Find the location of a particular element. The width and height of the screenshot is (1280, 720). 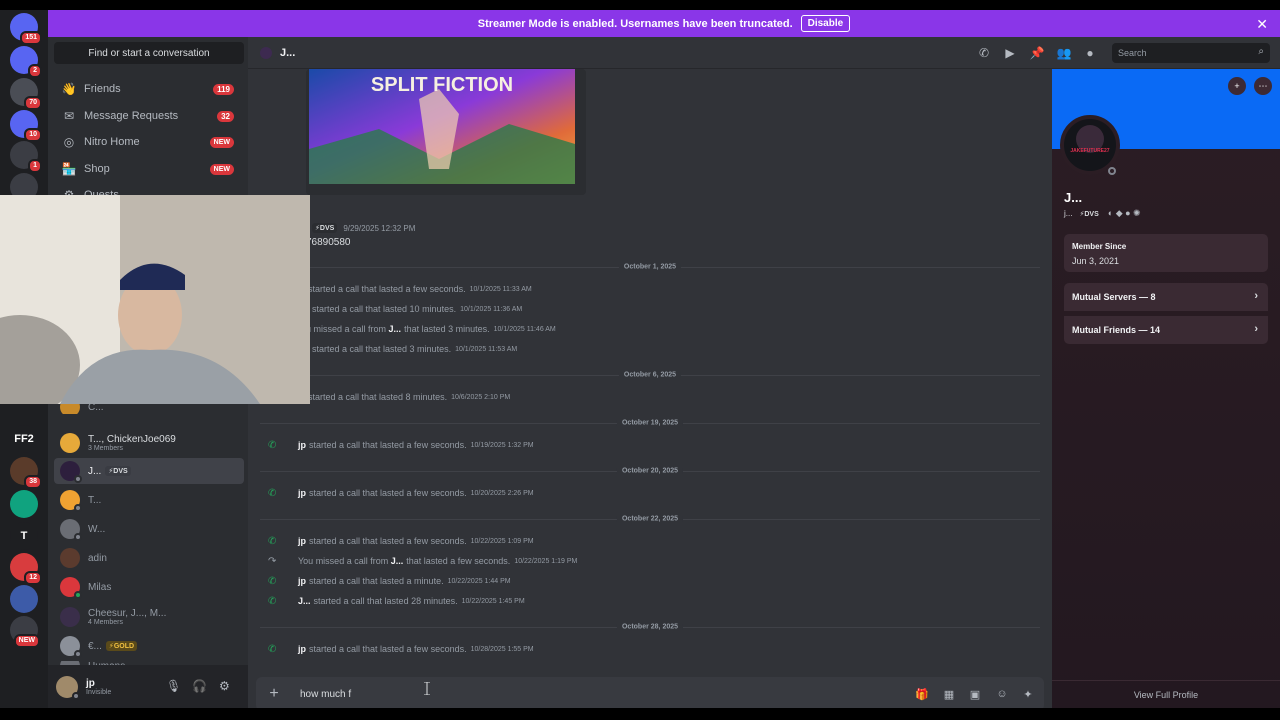

add-friends-icon: 👥 is located at coordinates (1064, 53).